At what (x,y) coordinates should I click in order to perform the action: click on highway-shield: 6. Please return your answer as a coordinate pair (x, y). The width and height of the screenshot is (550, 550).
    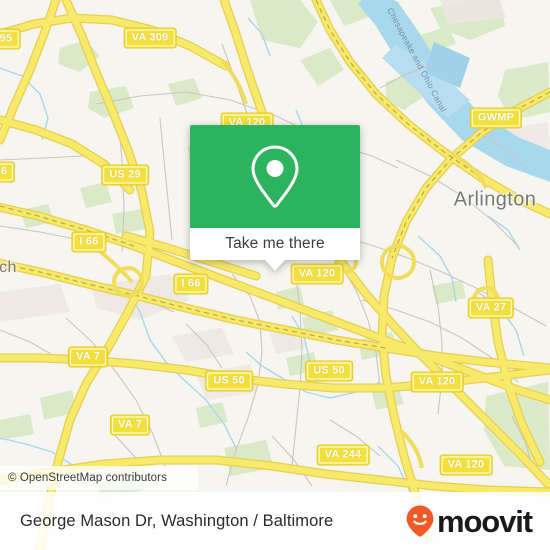
    Looking at the image, I should click on (8, 172).